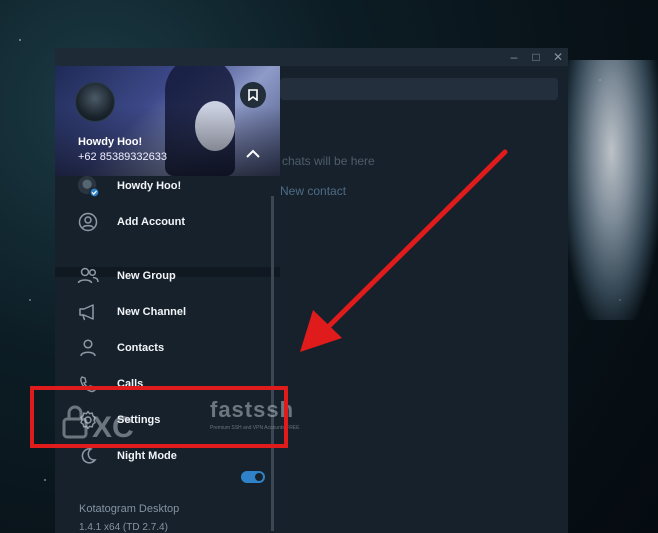 This screenshot has height=533, width=658. I want to click on account-avatar-icon, so click(88, 186).